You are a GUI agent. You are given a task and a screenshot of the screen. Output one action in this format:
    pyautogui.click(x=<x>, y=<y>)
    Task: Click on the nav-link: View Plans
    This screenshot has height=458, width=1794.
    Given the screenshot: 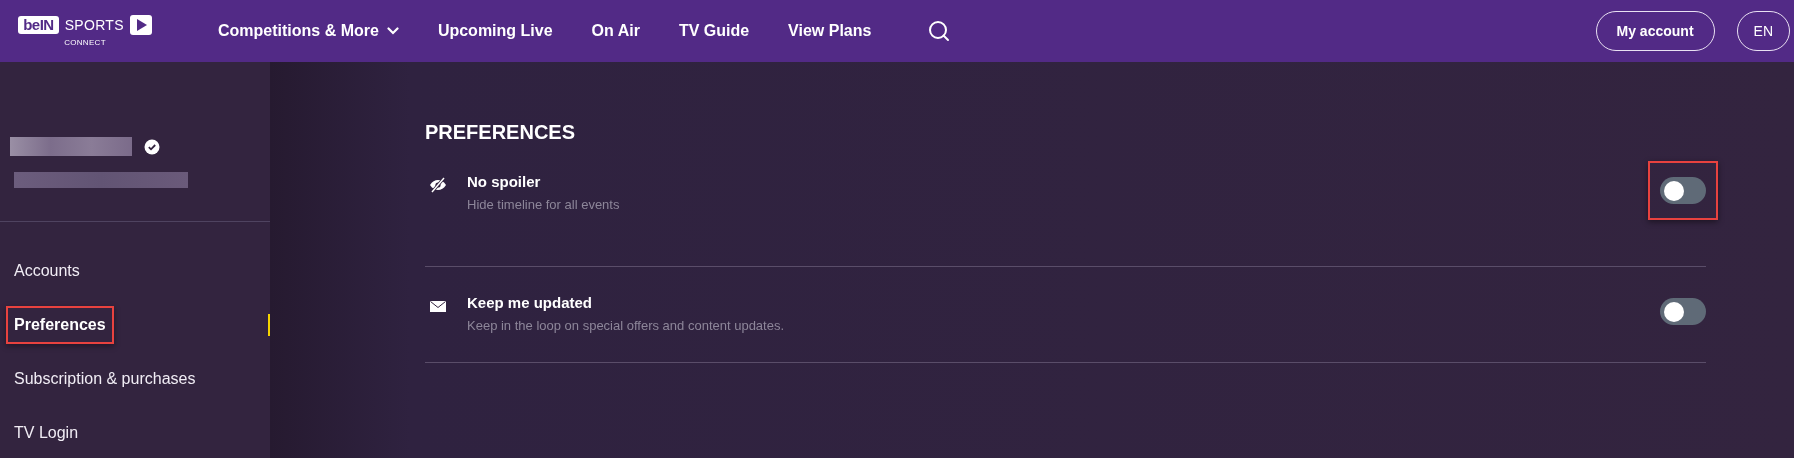 What is the action you would take?
    pyautogui.click(x=830, y=31)
    